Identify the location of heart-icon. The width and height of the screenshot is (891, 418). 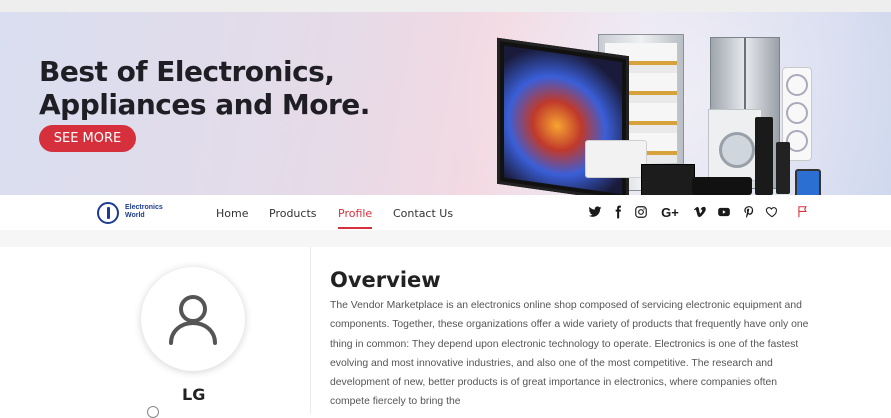
(772, 213).